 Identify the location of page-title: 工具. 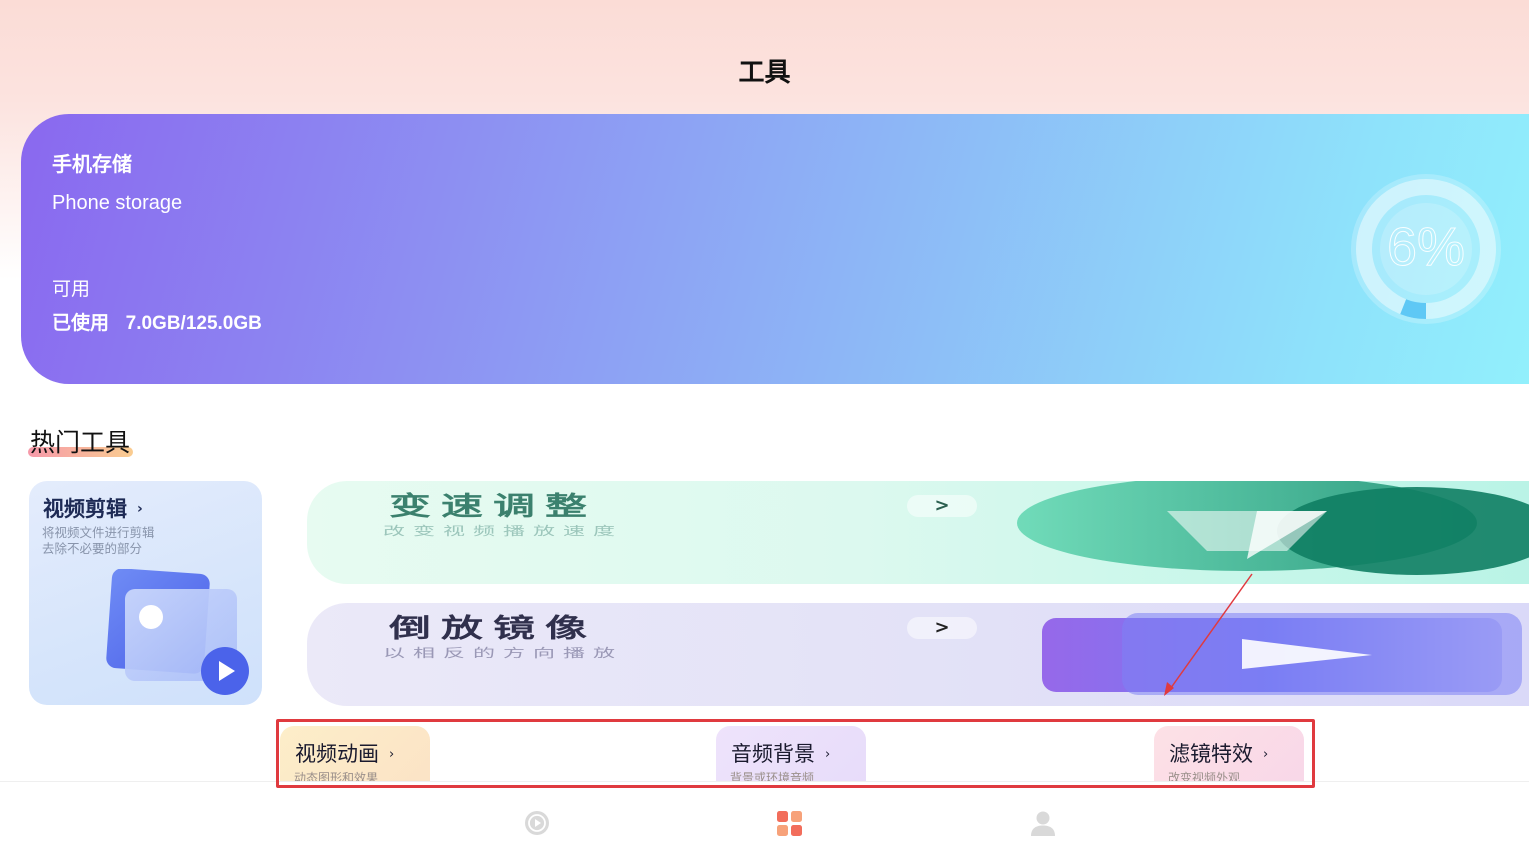
(764, 73).